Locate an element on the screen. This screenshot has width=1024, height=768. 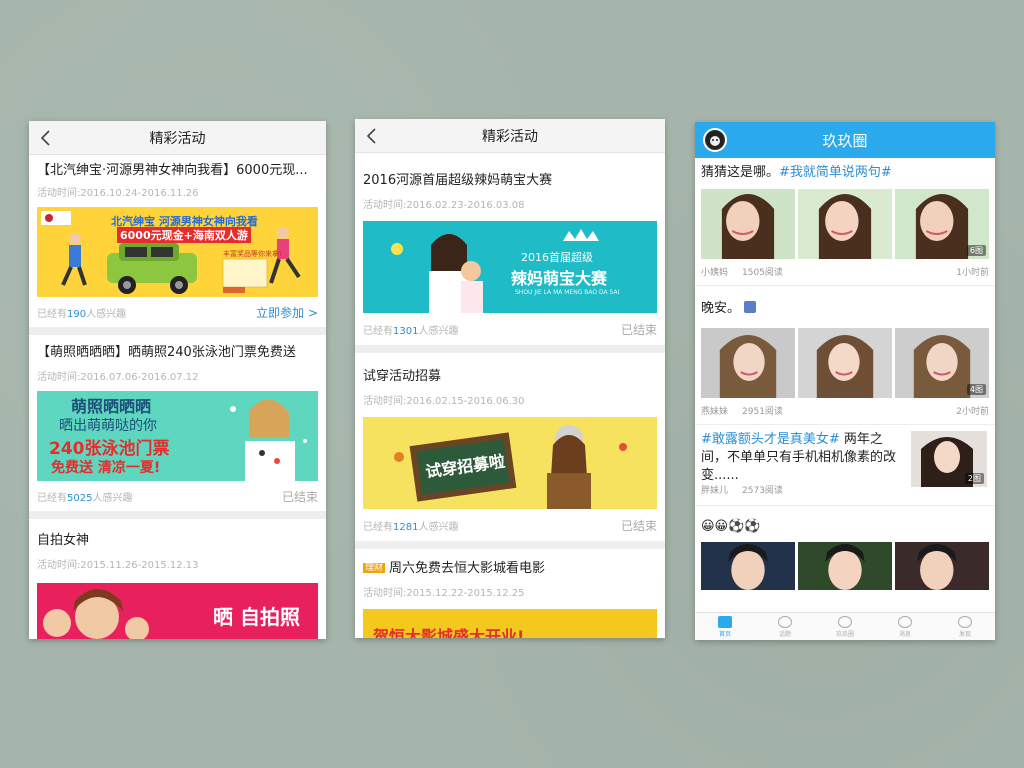
activity-card: 自拍女神 活动时间:2015.11.26-2015.12.13 晒 自拍照 is located at coordinates (177, 579).